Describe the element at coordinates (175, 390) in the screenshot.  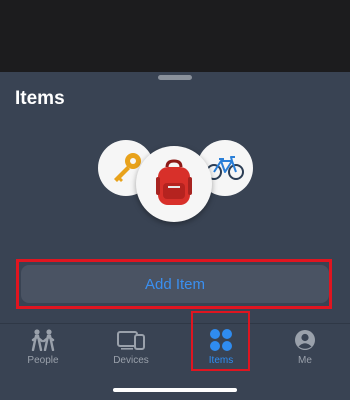
I see `home-indicator` at that location.